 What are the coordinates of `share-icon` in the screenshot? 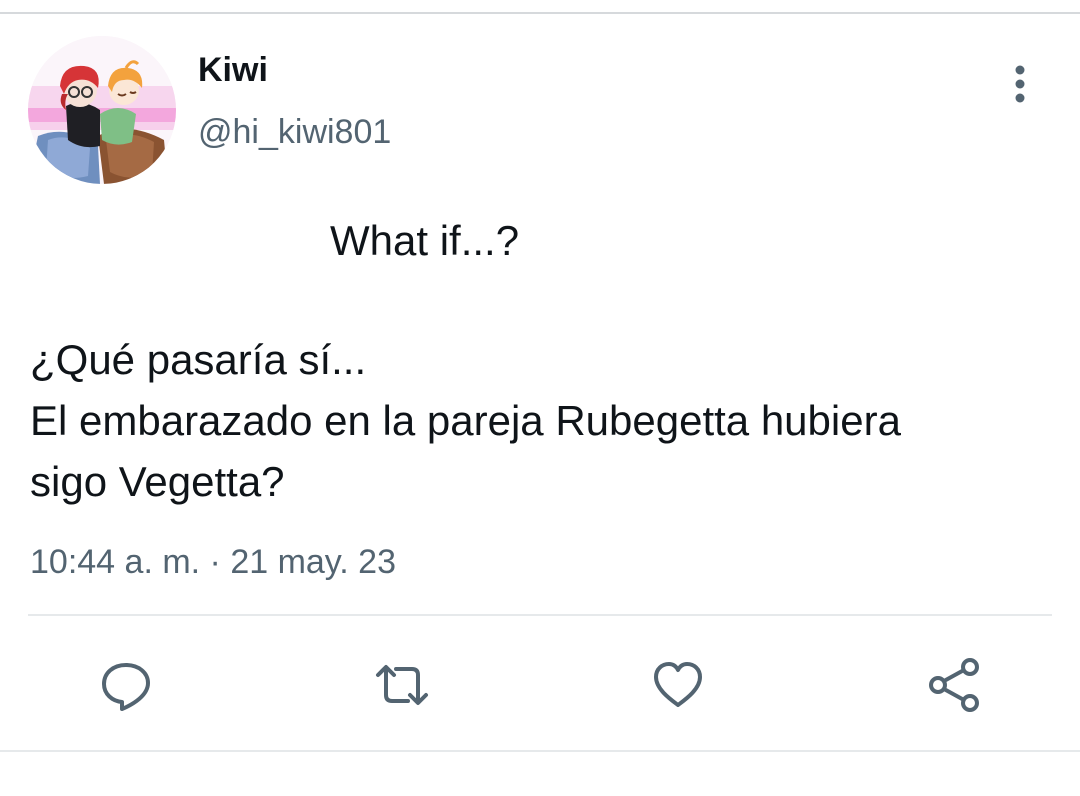 It's located at (954, 685).